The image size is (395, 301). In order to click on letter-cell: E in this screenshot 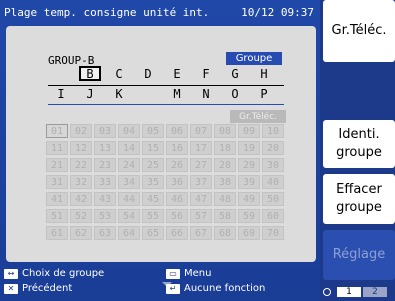, I will do `click(177, 73)`.